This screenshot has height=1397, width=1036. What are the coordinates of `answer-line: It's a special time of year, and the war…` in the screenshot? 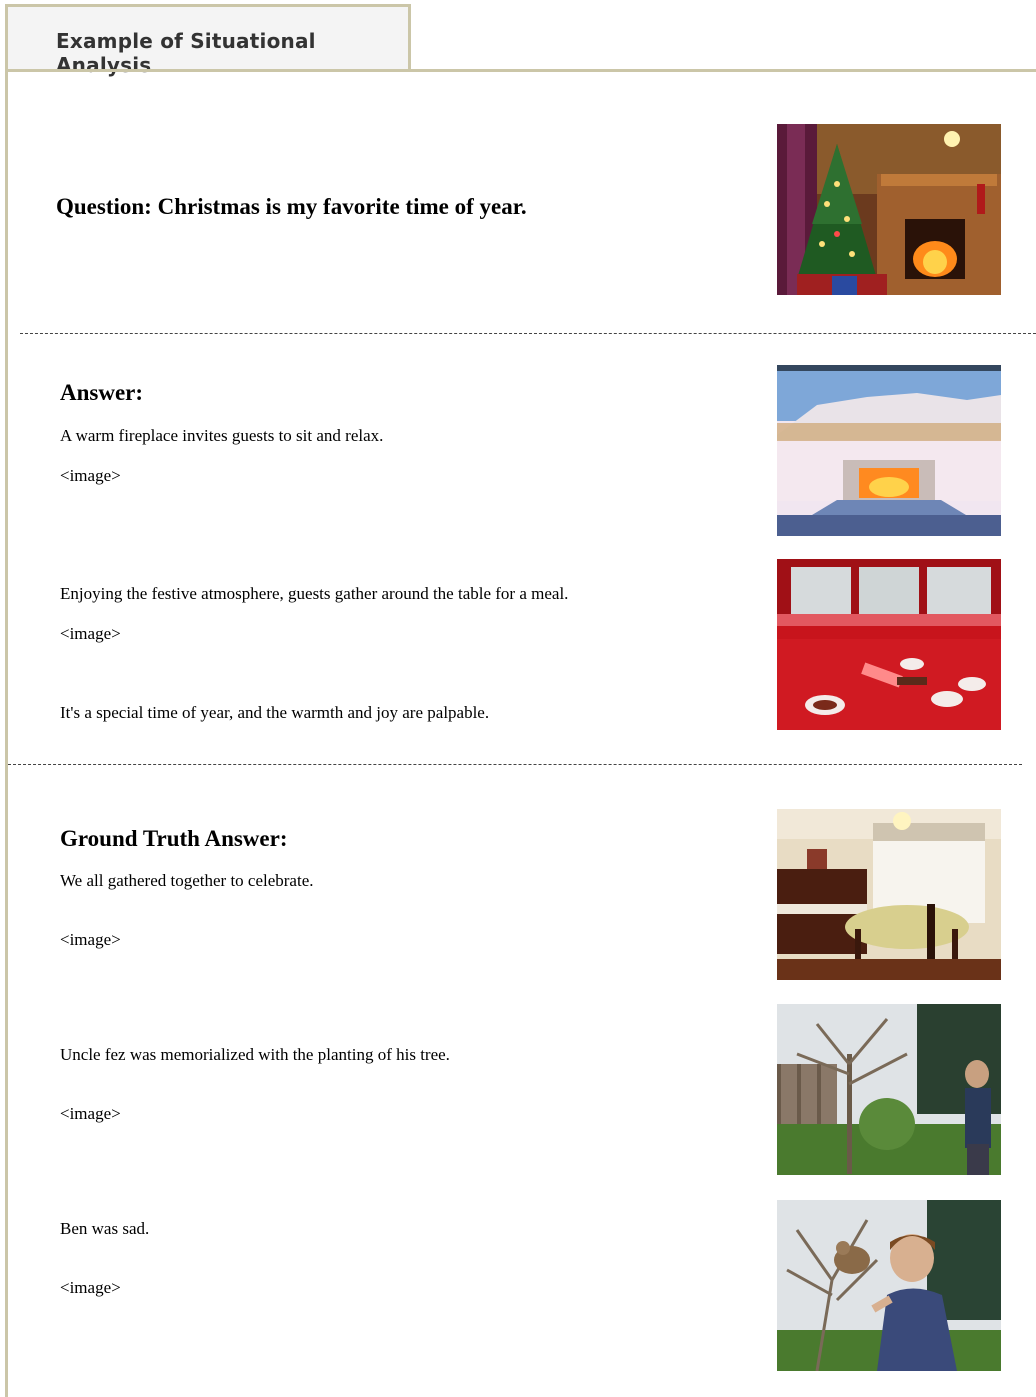 It's located at (275, 712).